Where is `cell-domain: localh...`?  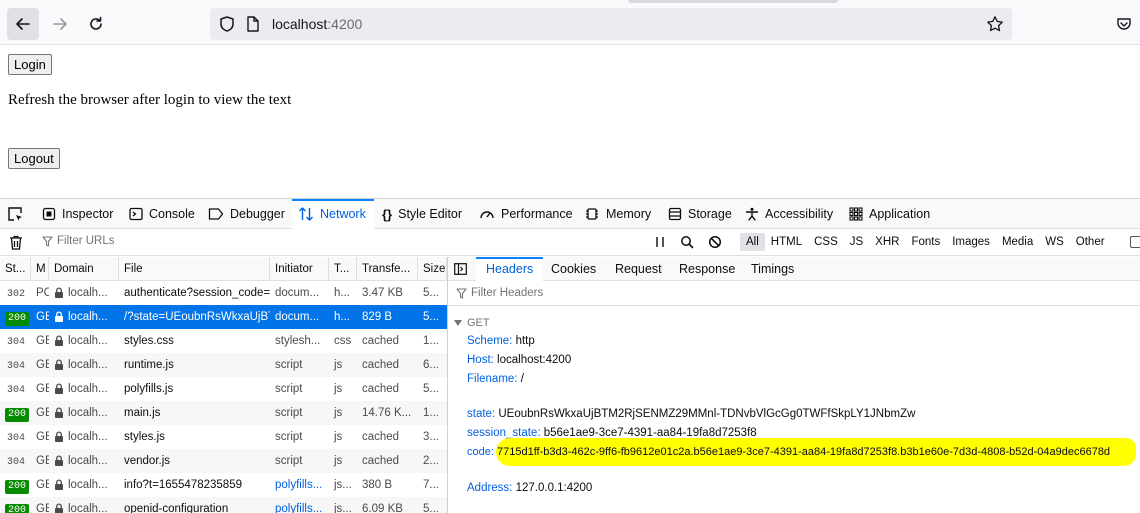 cell-domain: localh... is located at coordinates (84, 437).